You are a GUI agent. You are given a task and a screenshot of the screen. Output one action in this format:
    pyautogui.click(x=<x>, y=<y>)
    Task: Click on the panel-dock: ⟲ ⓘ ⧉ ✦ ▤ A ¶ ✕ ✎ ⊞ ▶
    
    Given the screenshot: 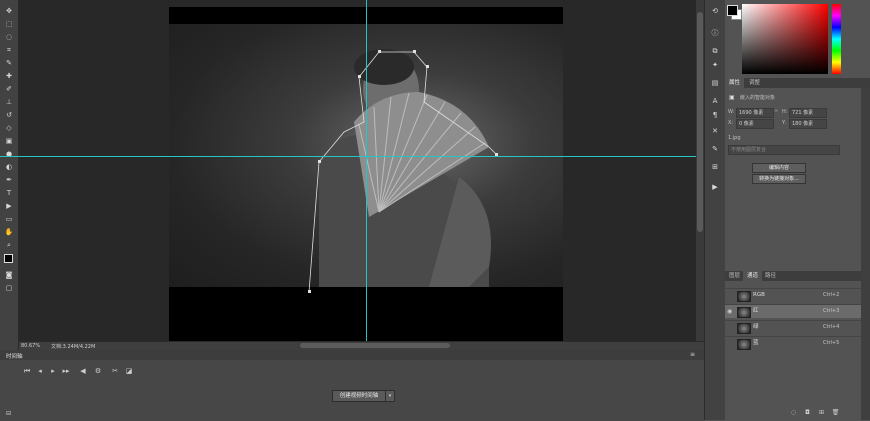 What is the action you would take?
    pyautogui.click(x=715, y=210)
    